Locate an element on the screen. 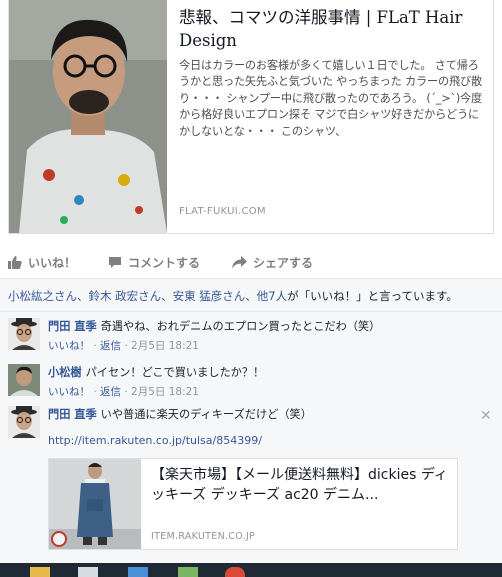 This screenshot has height=577, width=502. comment-icon is located at coordinates (115, 262).